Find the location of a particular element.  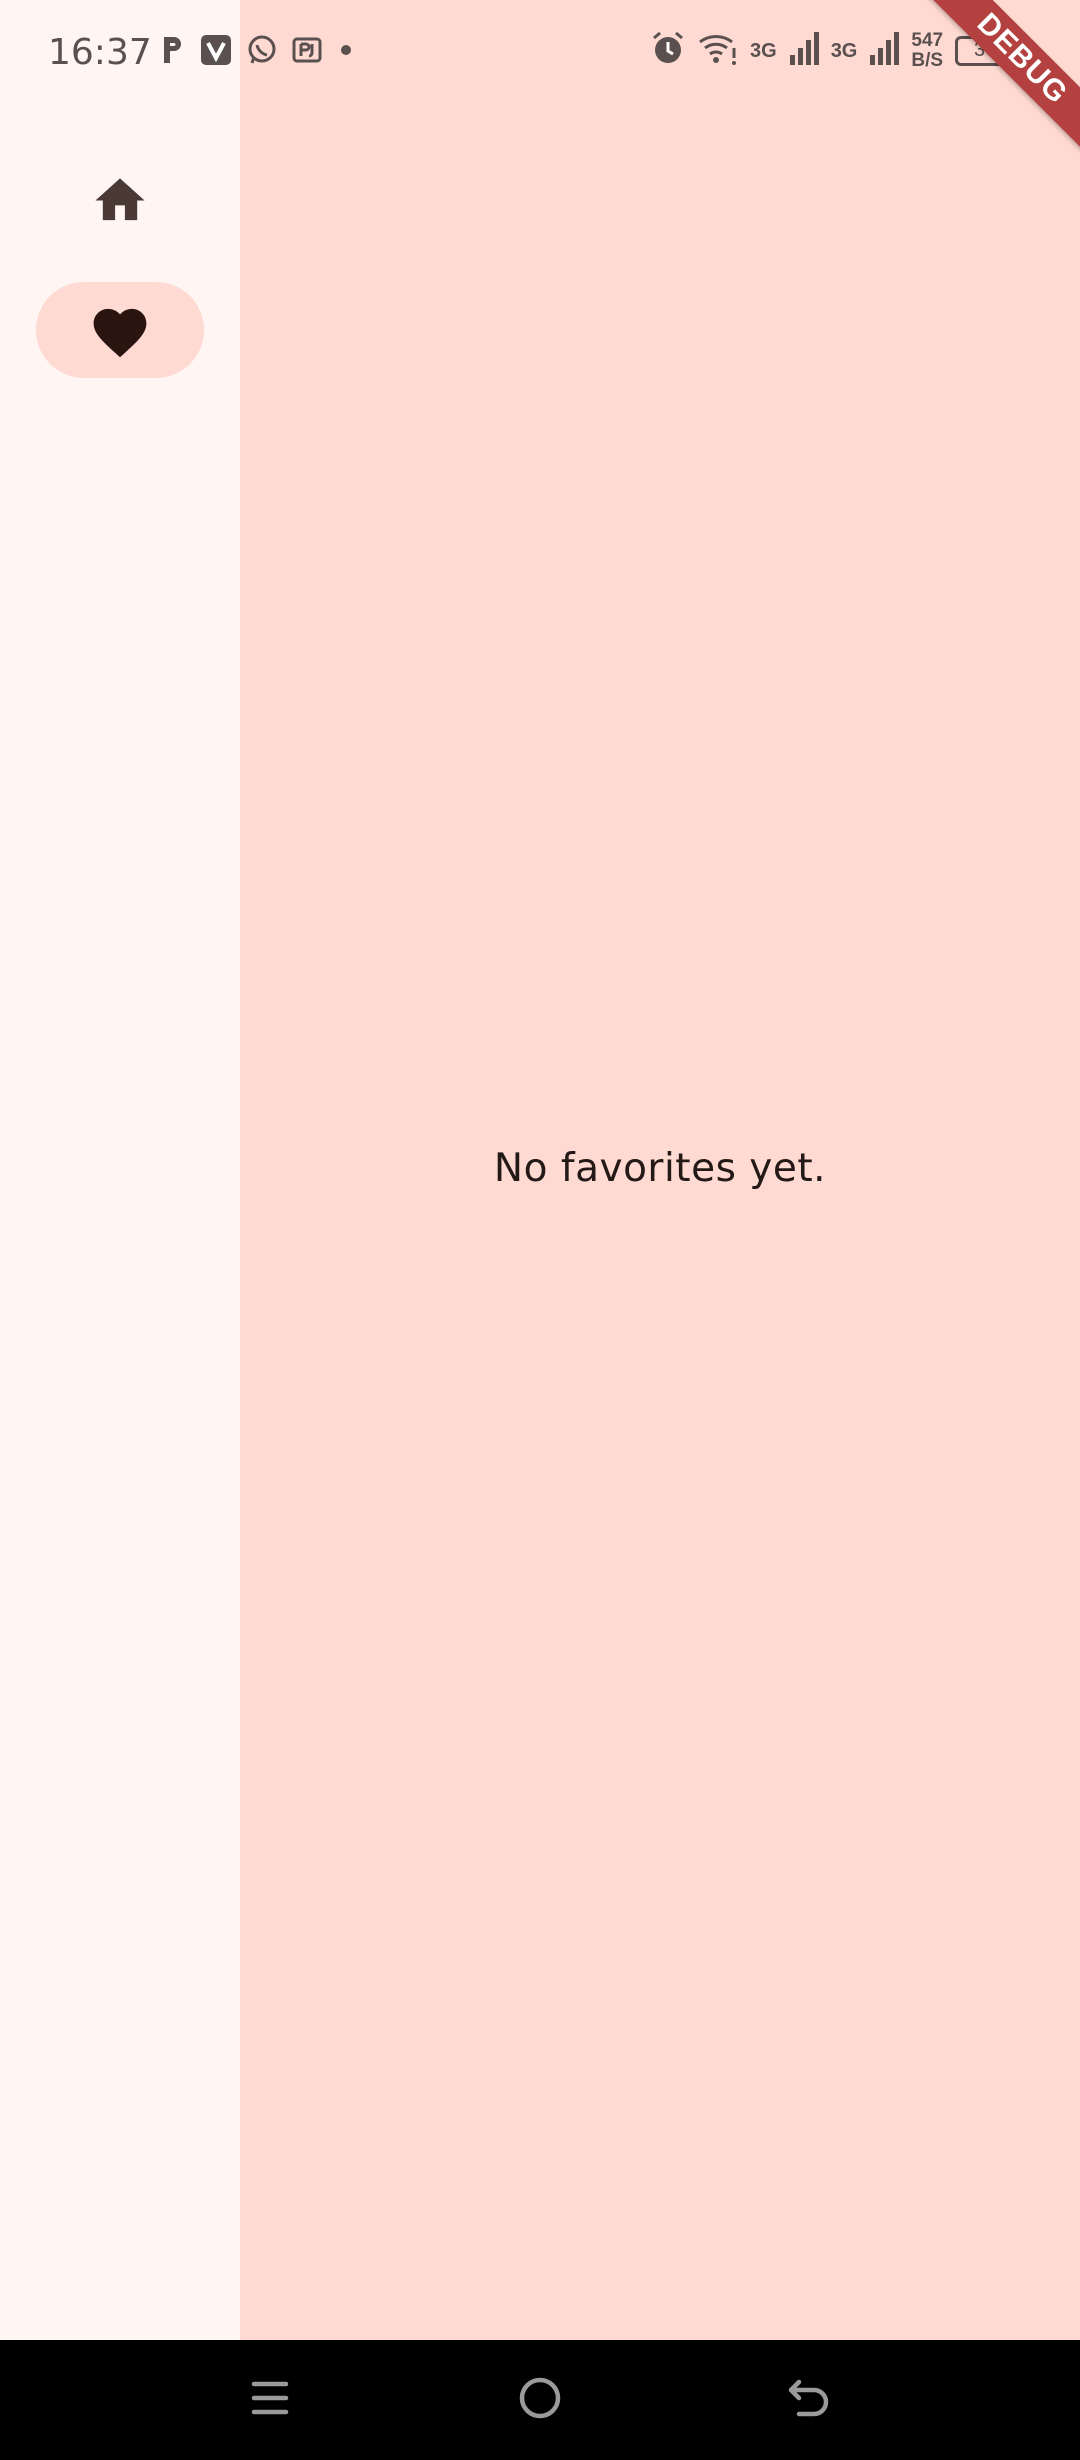

recent-apps-button is located at coordinates (270, 2400).